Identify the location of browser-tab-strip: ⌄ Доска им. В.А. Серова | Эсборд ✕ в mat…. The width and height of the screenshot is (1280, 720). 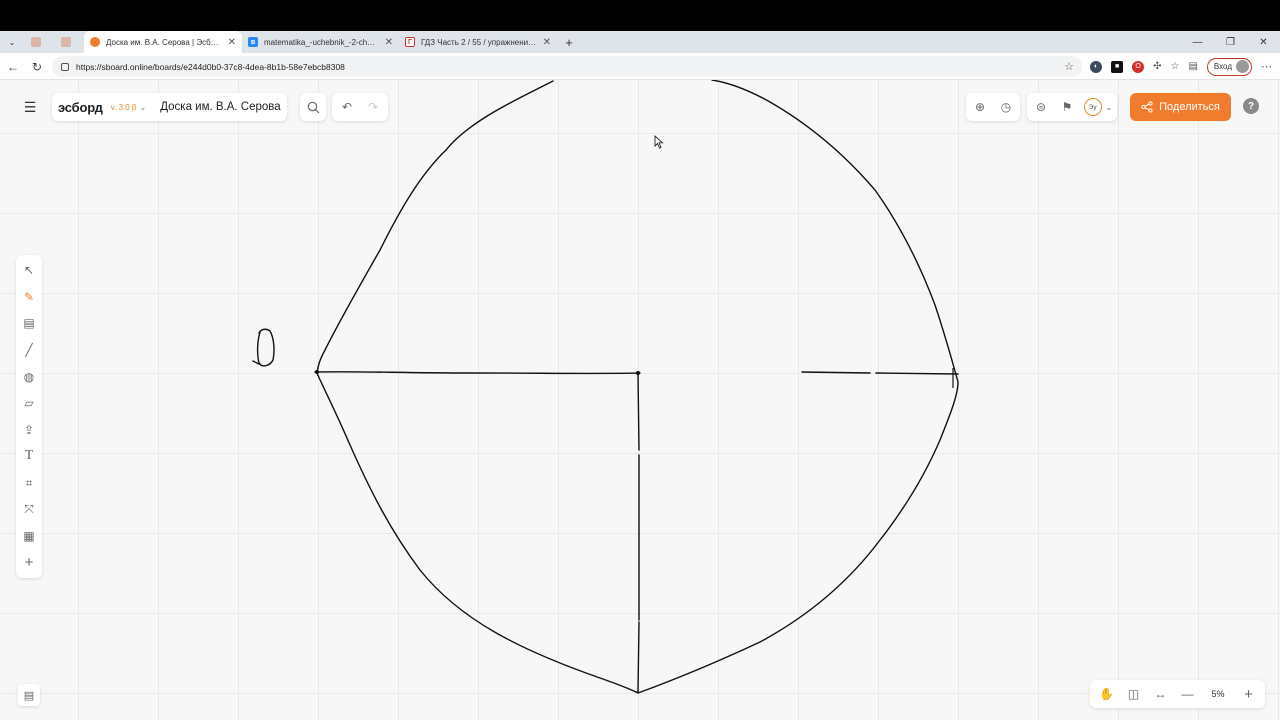
(640, 42).